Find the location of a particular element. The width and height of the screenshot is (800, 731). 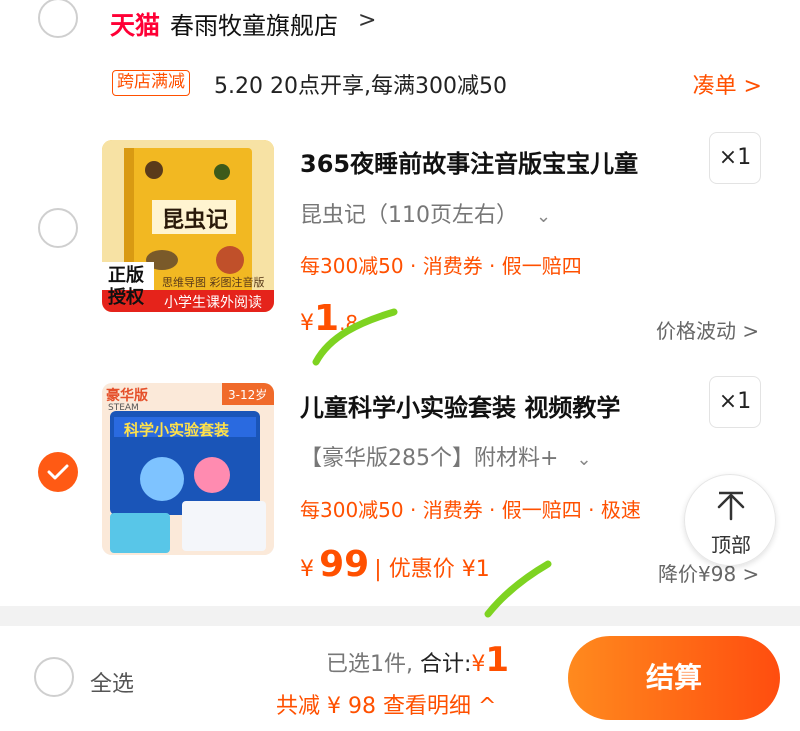

discount-detail-link: 共减 ¥ 98 查看明细 ^ is located at coordinates (386, 704).